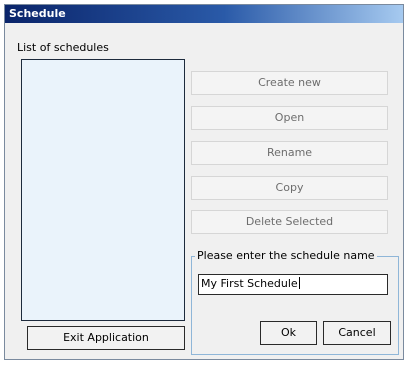  Describe the element at coordinates (37, 13) in the screenshot. I see `window-title: Schedule` at that location.